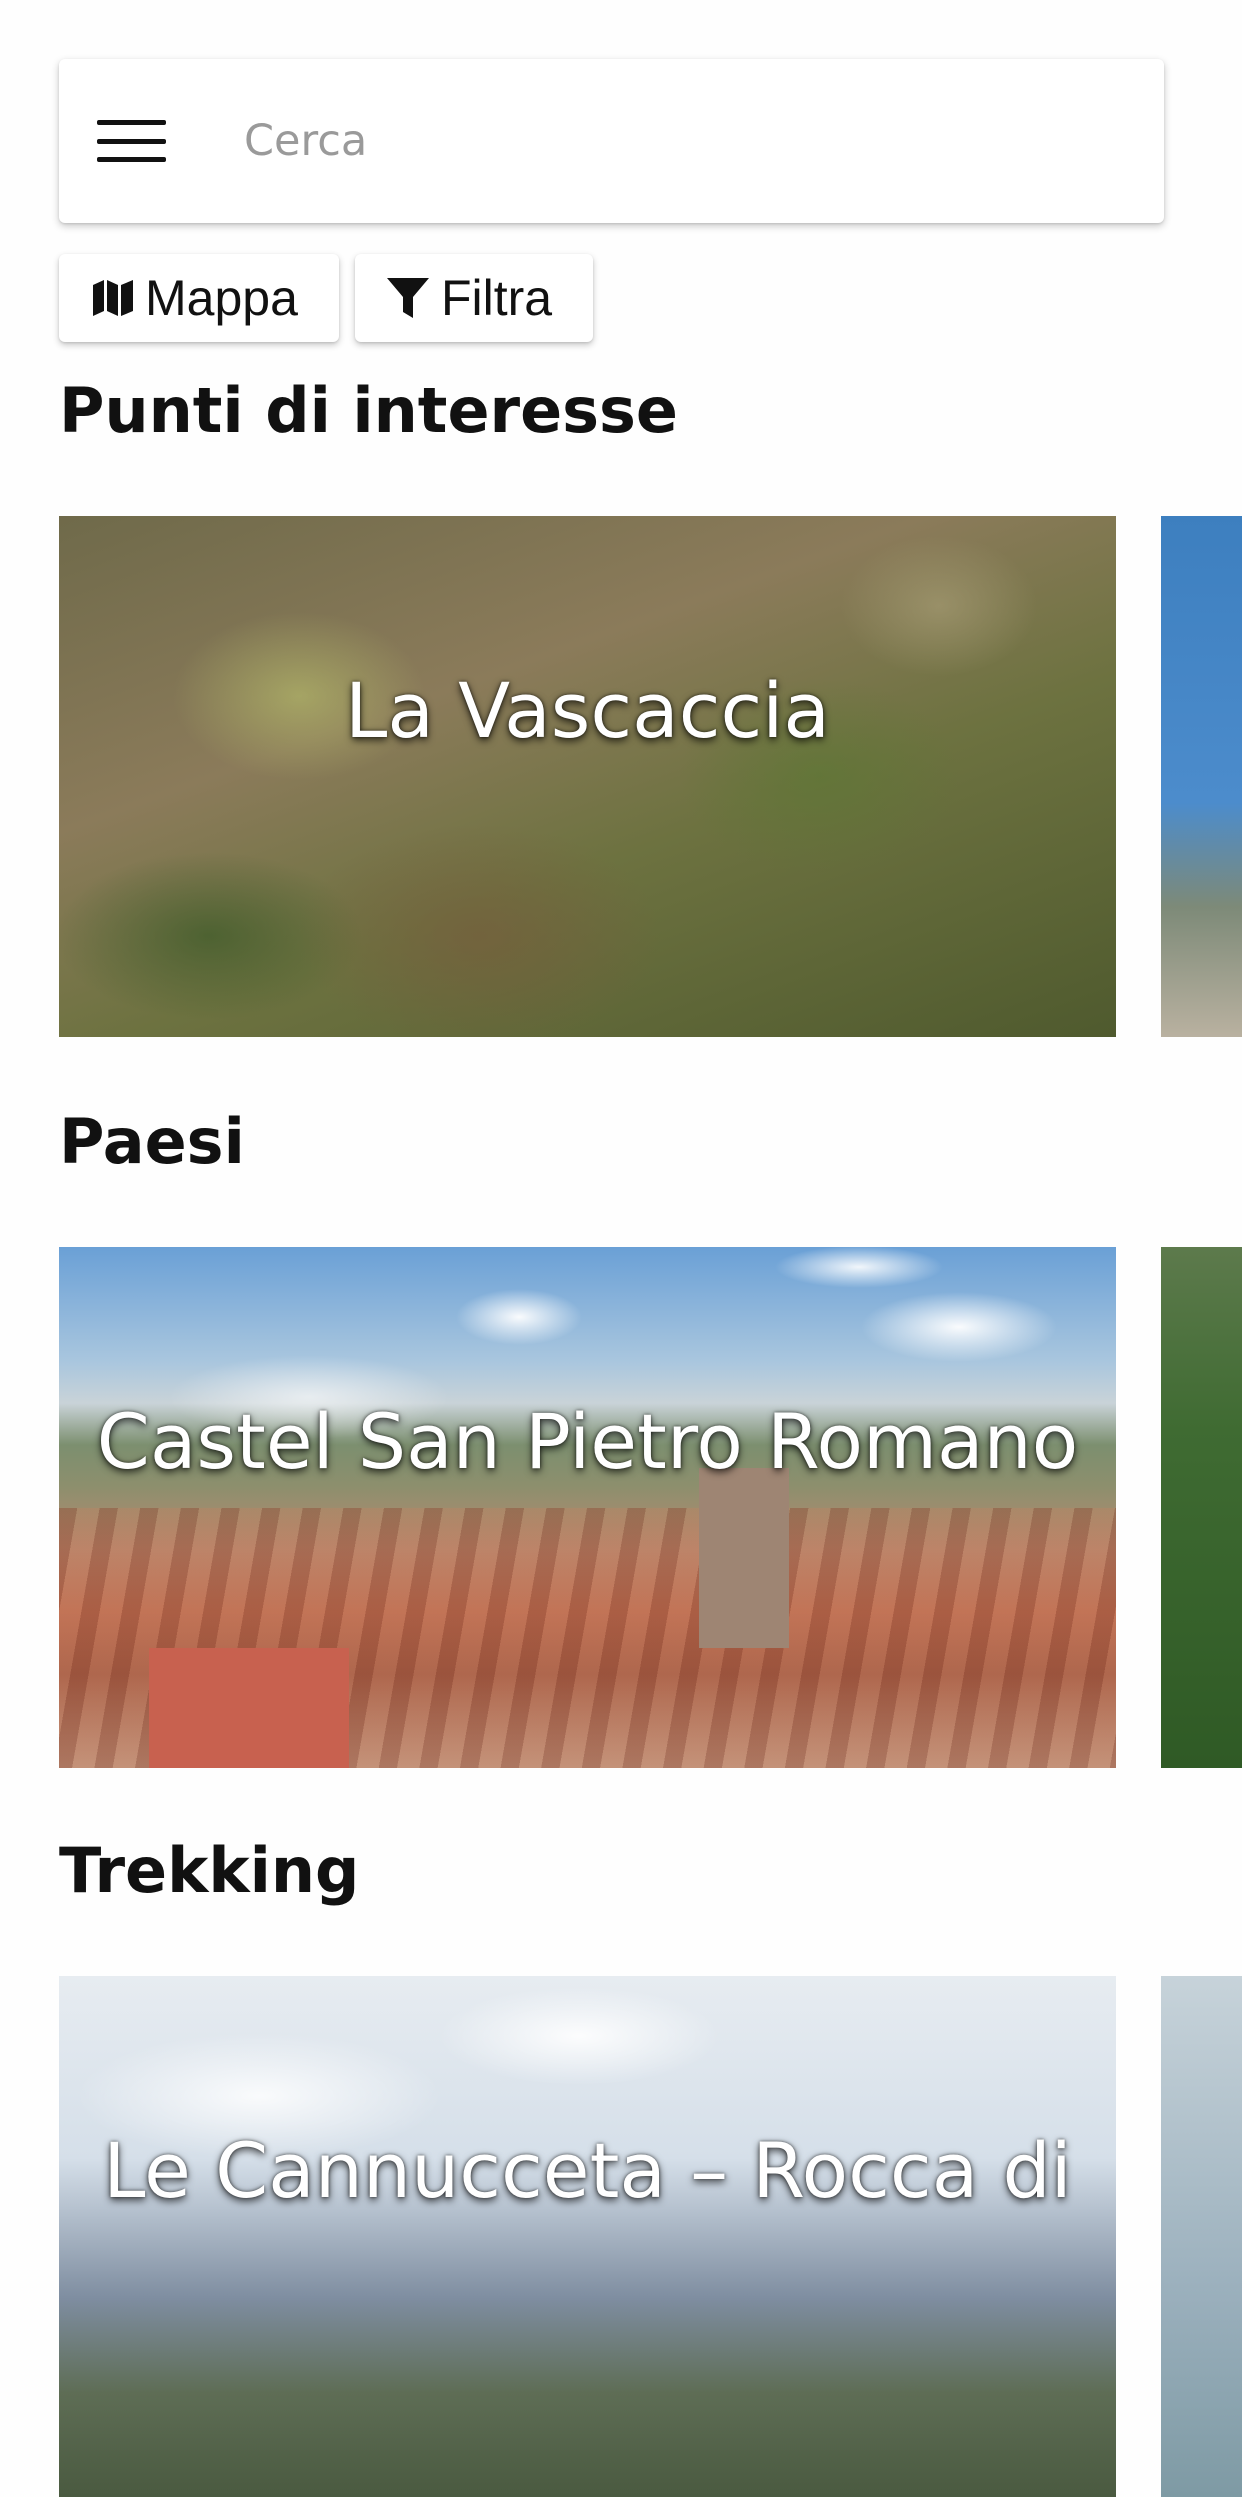  Describe the element at coordinates (587, 2170) in the screenshot. I see `card-label: Le Cannucceta – Rocca di` at that location.